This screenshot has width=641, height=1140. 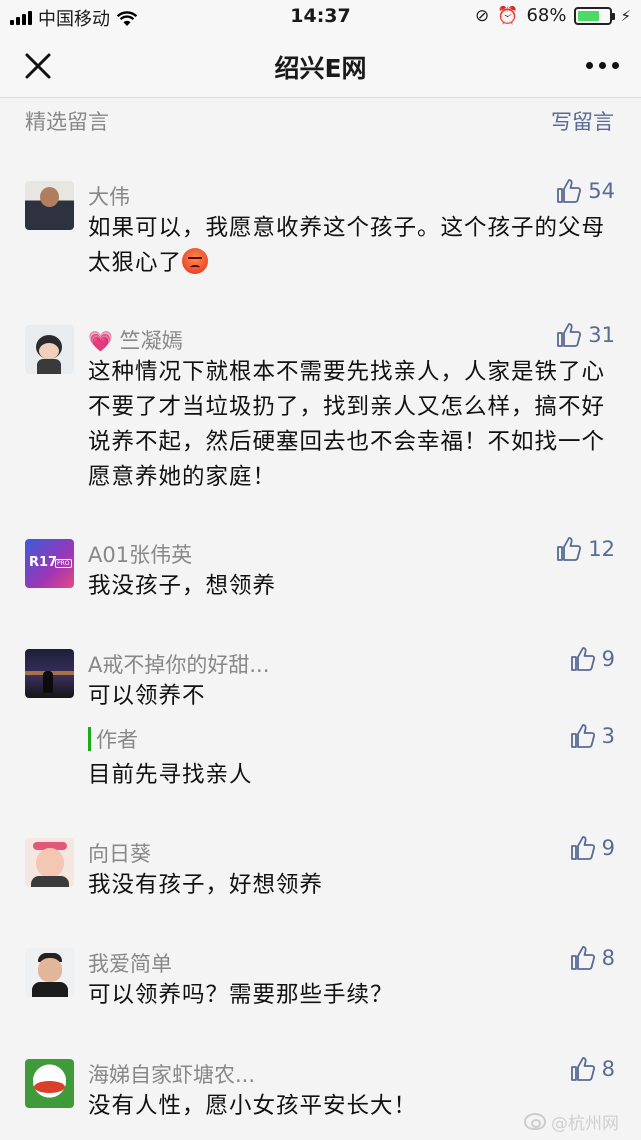 What do you see at coordinates (601, 191) in the screenshot?
I see `like-count: 54` at bounding box center [601, 191].